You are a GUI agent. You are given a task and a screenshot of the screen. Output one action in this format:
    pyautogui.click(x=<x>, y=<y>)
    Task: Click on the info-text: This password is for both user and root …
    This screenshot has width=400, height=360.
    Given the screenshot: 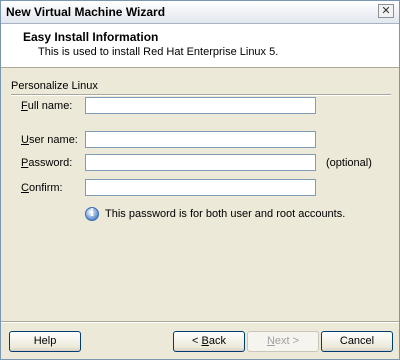 What is the action you would take?
    pyautogui.click(x=225, y=214)
    